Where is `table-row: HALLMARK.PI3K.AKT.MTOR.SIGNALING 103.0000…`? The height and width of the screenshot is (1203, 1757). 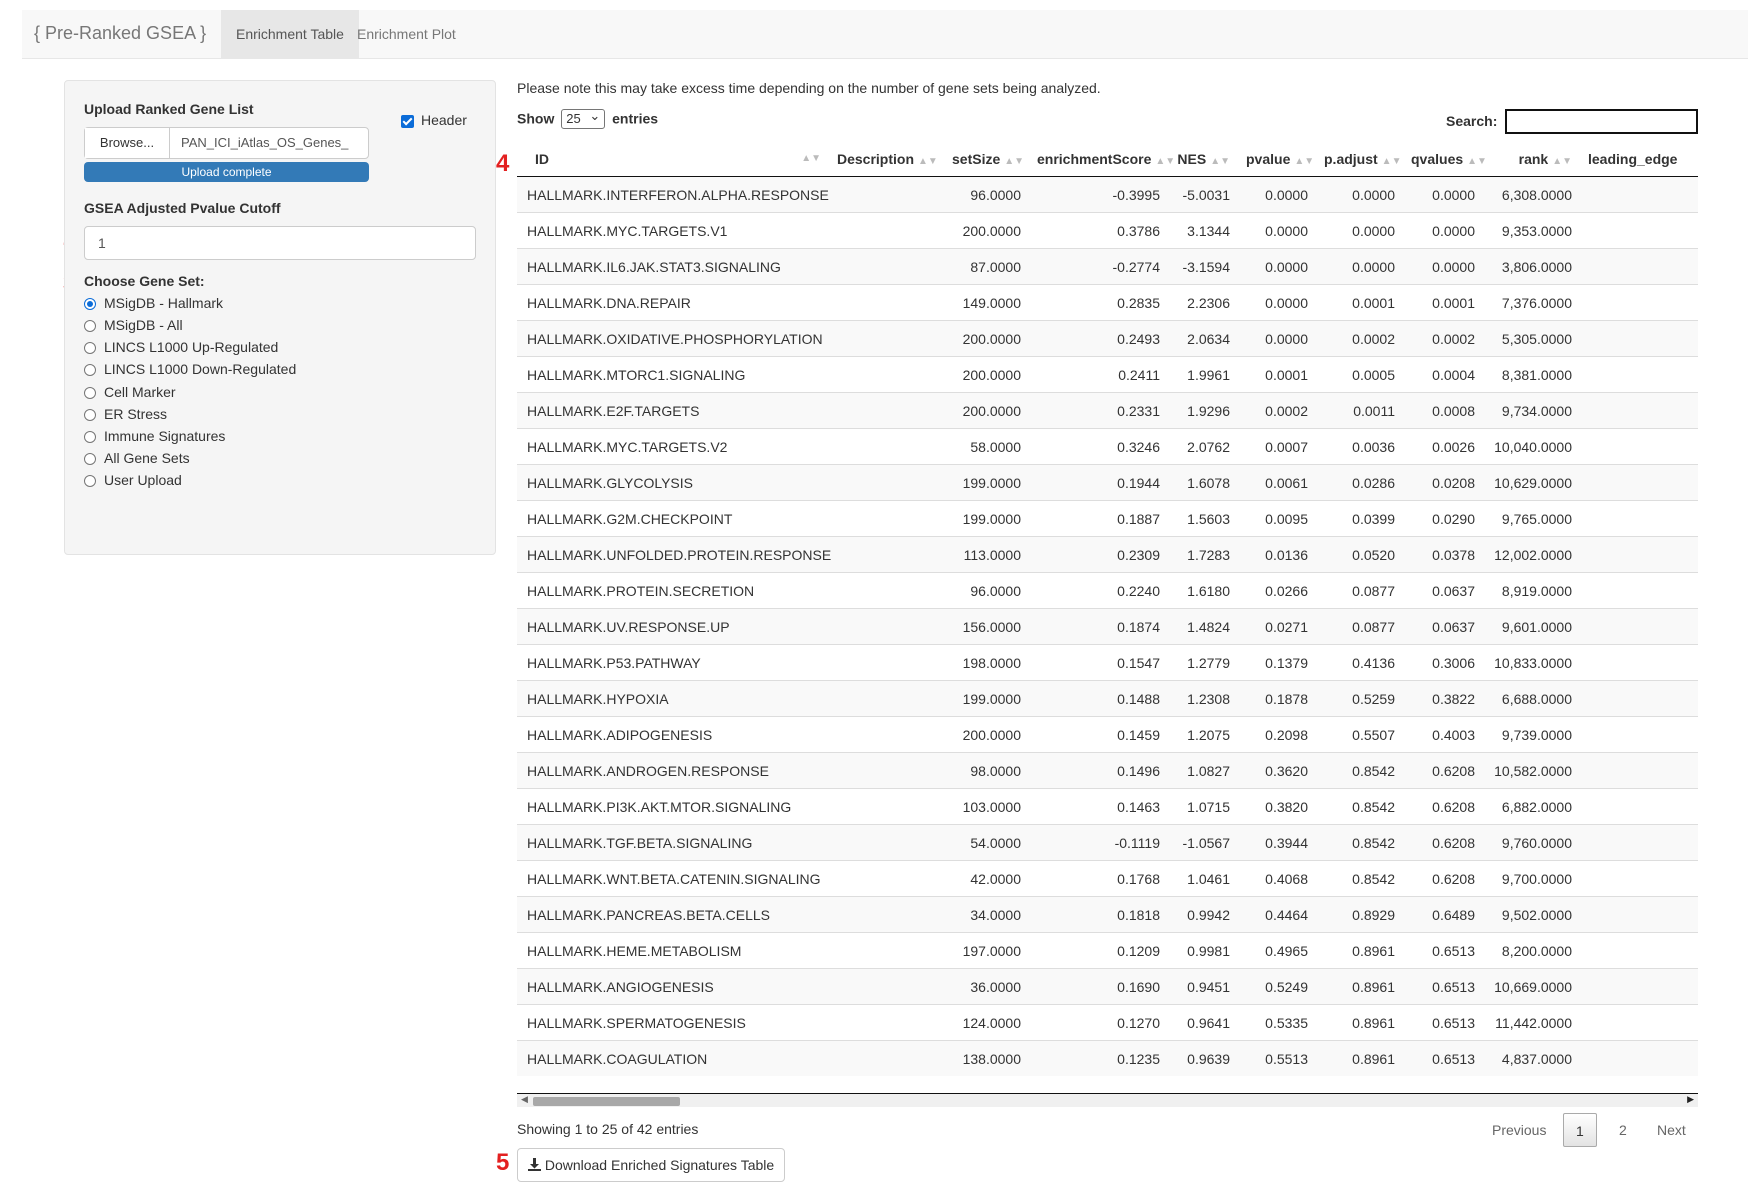 table-row: HALLMARK.PI3K.AKT.MTOR.SIGNALING 103.0000… is located at coordinates (1107, 806).